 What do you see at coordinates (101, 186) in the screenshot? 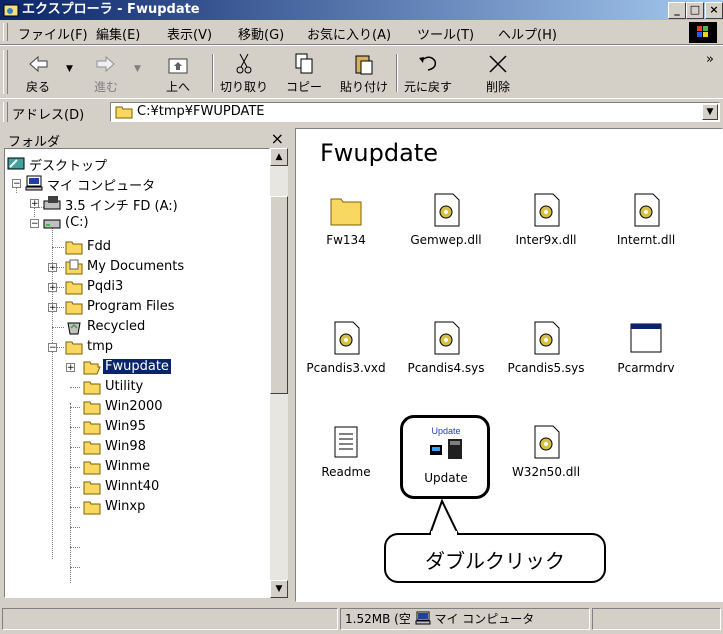
I see `tree-label: マイ コンピュータ` at bounding box center [101, 186].